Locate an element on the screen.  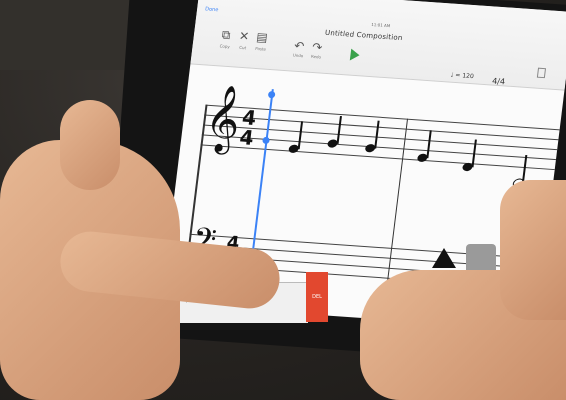
redo-label: Redo is located at coordinates (316, 56).